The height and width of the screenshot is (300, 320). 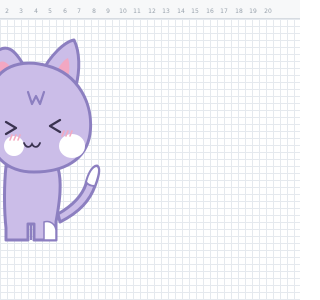 I want to click on cat-leg-patch, so click(x=50, y=230).